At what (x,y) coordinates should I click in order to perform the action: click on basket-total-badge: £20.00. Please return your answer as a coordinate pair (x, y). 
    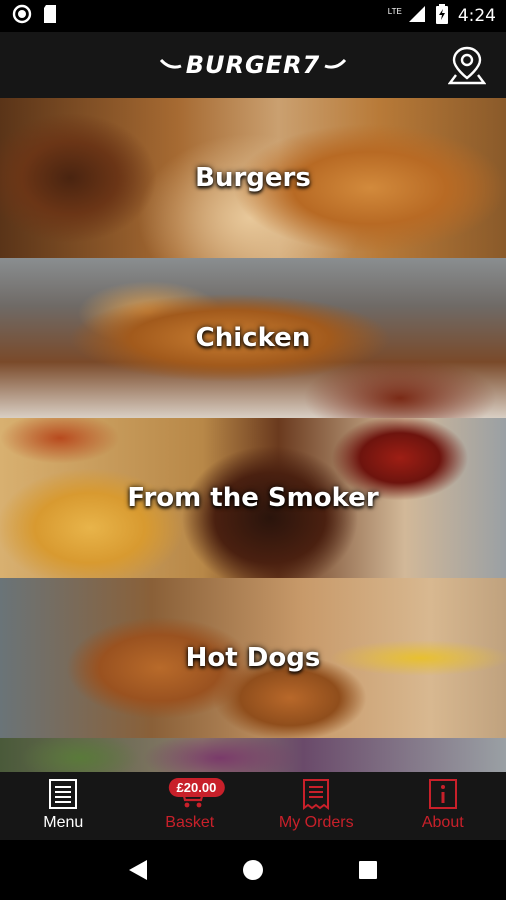
    Looking at the image, I should click on (196, 787).